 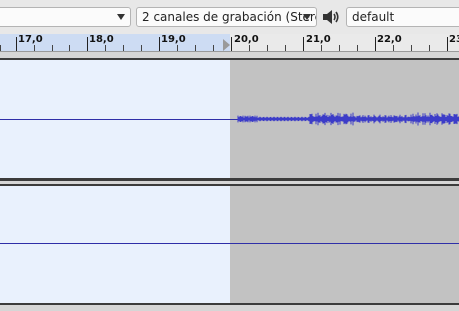 What do you see at coordinates (389, 39) in the screenshot?
I see `tick-label: 22,0` at bounding box center [389, 39].